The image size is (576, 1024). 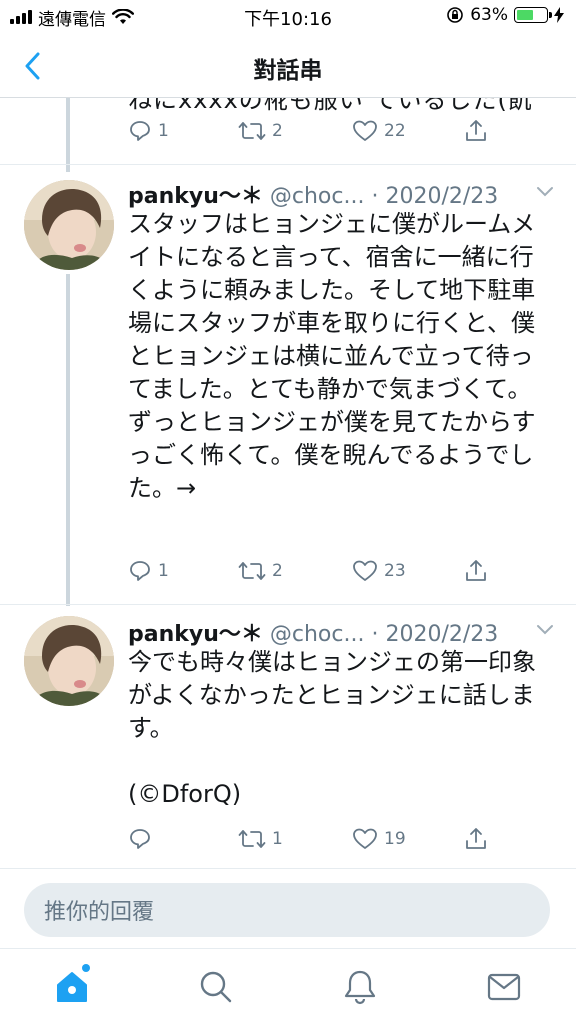 I want to click on like-count: 23, so click(x=395, y=571).